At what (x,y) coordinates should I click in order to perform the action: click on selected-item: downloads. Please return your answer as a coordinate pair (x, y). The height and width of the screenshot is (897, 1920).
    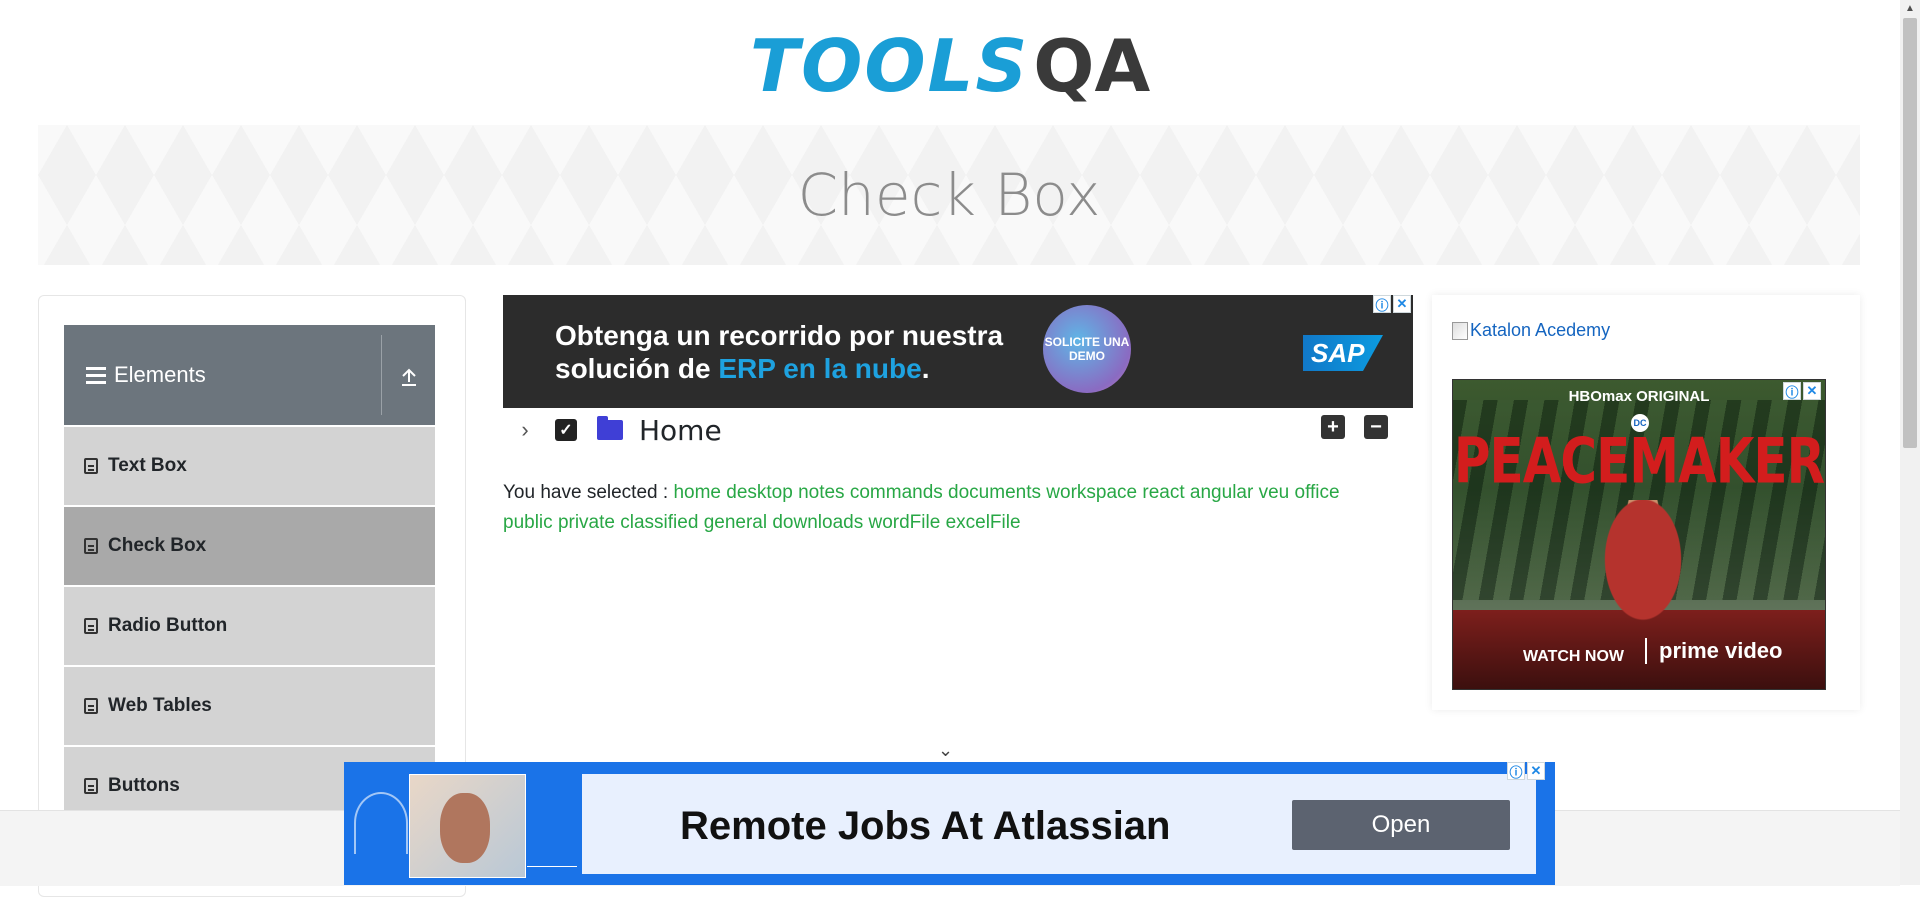
    Looking at the image, I should click on (818, 522).